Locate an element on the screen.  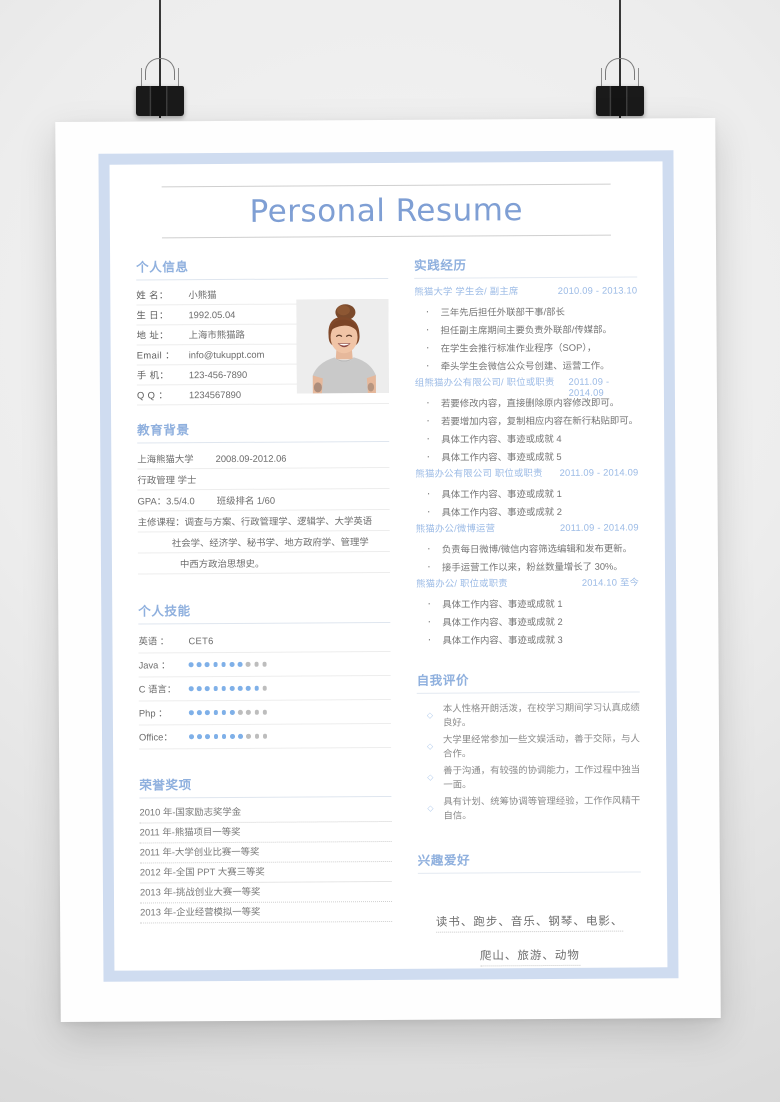
section-heading-personal-info: 个人信息 is located at coordinates (262, 267).